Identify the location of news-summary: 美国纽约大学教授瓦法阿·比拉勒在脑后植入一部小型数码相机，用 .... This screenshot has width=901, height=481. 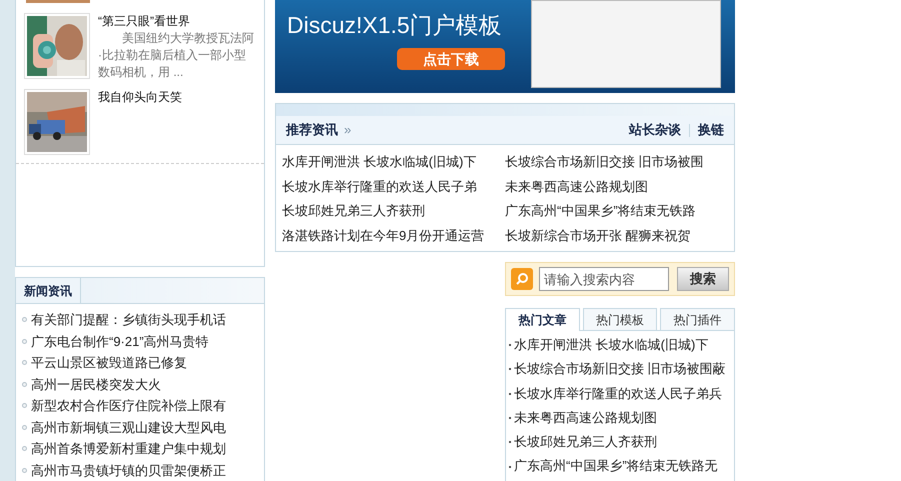
(176, 55).